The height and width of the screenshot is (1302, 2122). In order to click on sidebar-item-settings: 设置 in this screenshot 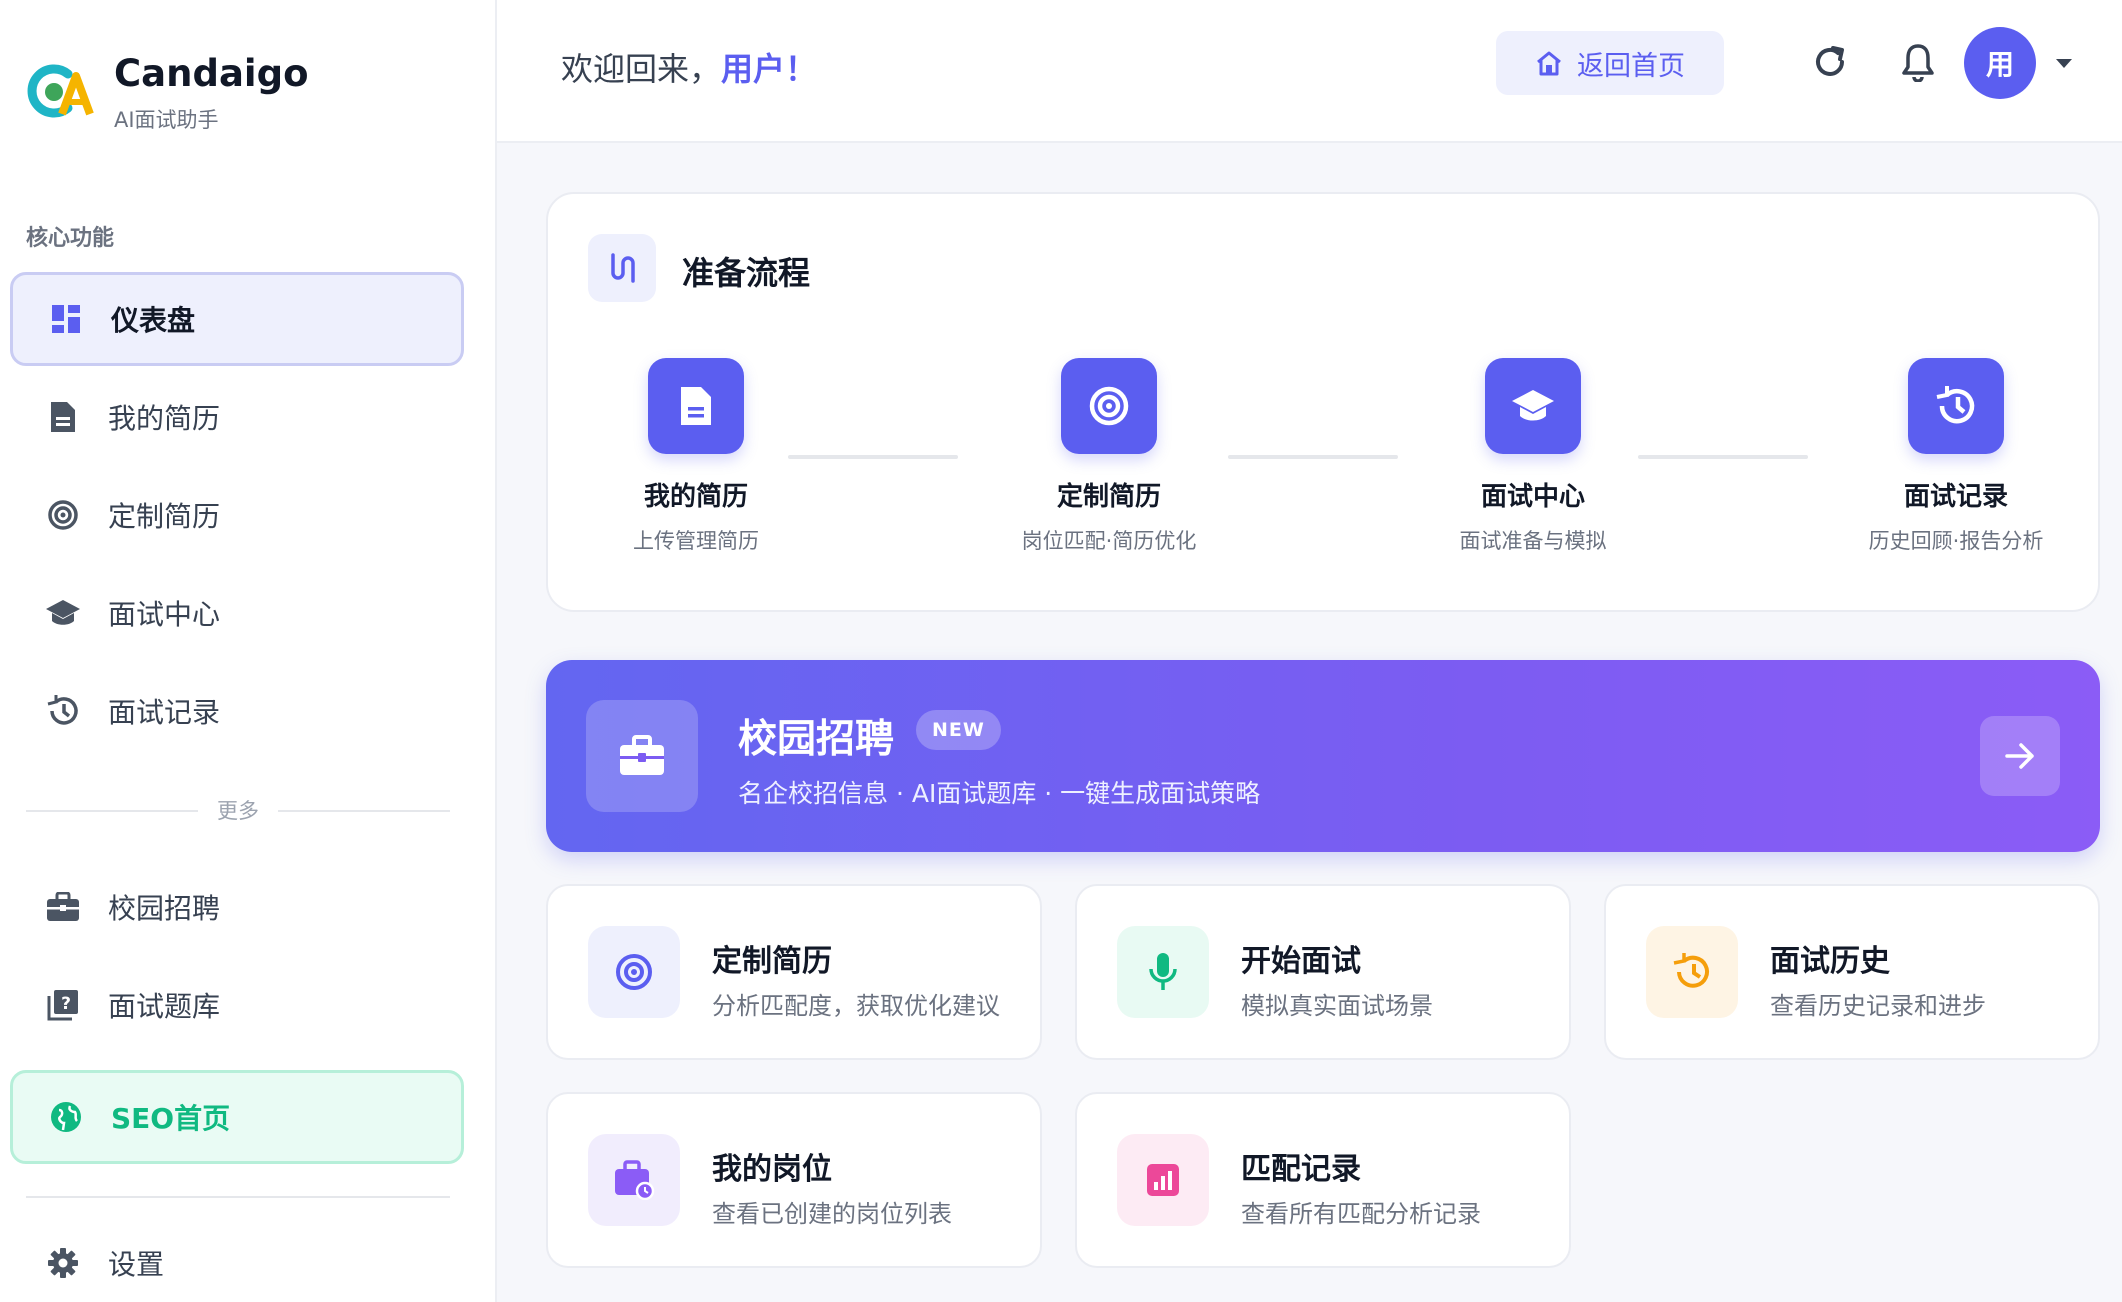, I will do `click(237, 1259)`.